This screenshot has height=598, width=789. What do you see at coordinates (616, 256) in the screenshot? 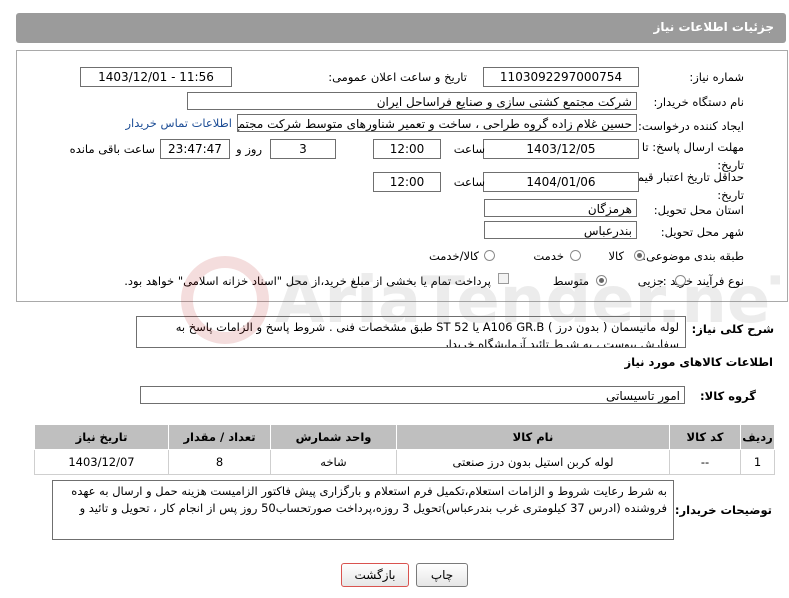
I see `category-option-goods: کالا` at bounding box center [616, 256].